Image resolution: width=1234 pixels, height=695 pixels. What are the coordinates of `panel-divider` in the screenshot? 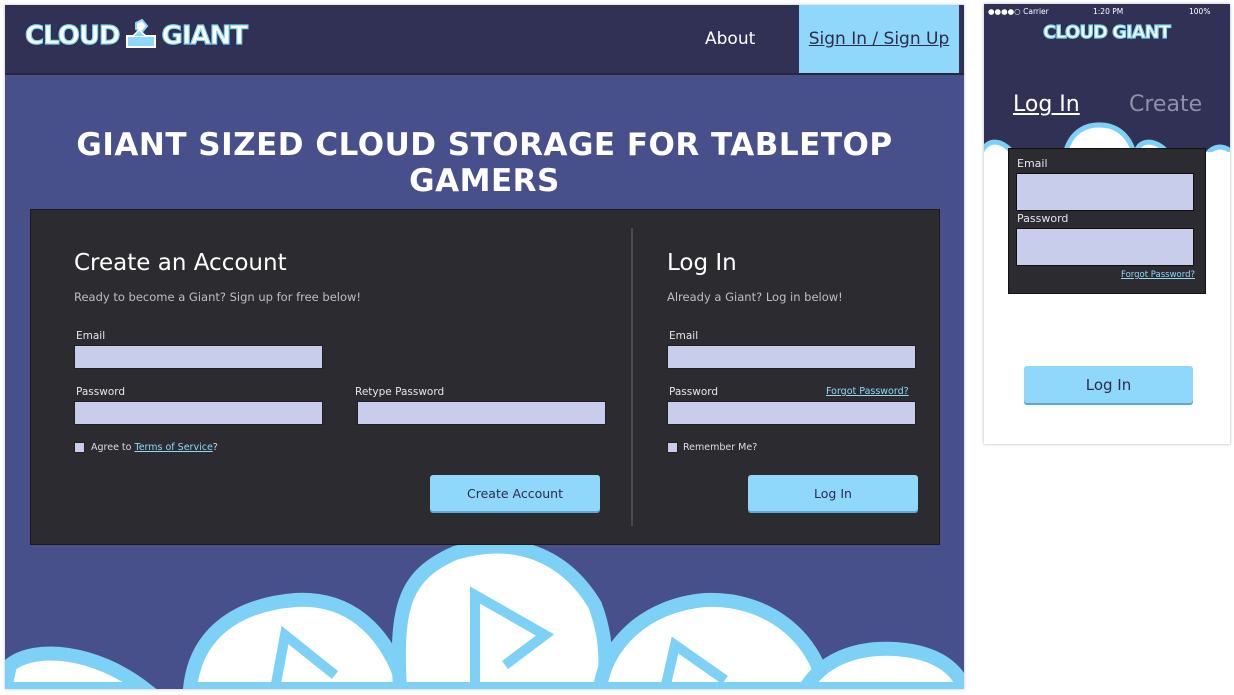 It's located at (632, 377).